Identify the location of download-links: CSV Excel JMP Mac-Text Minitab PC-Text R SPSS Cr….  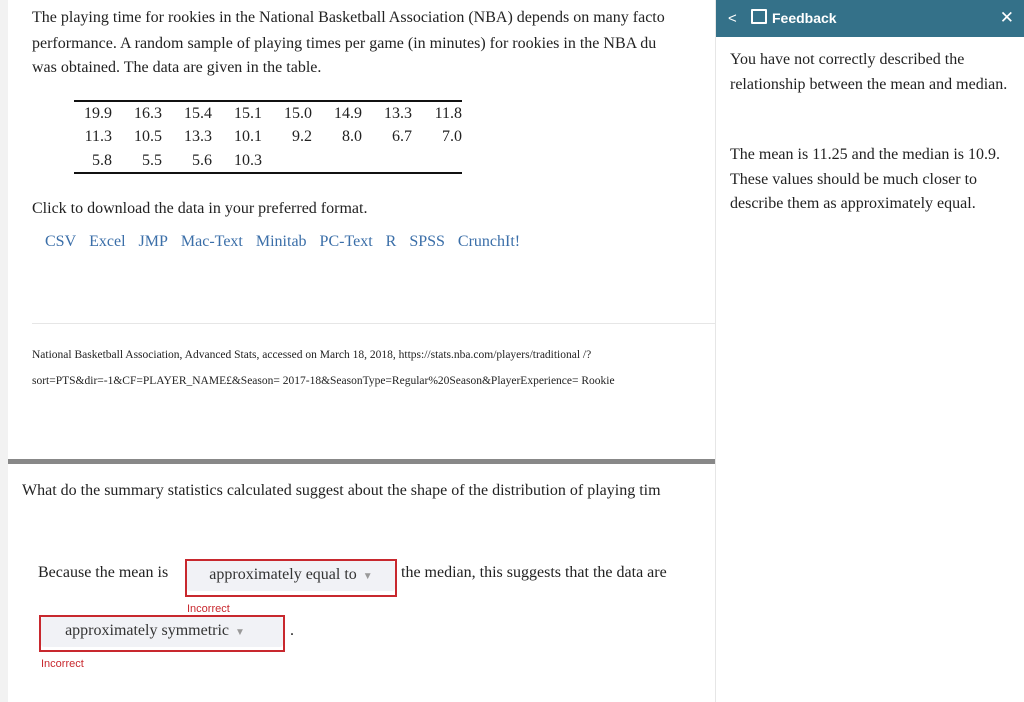
(289, 242).